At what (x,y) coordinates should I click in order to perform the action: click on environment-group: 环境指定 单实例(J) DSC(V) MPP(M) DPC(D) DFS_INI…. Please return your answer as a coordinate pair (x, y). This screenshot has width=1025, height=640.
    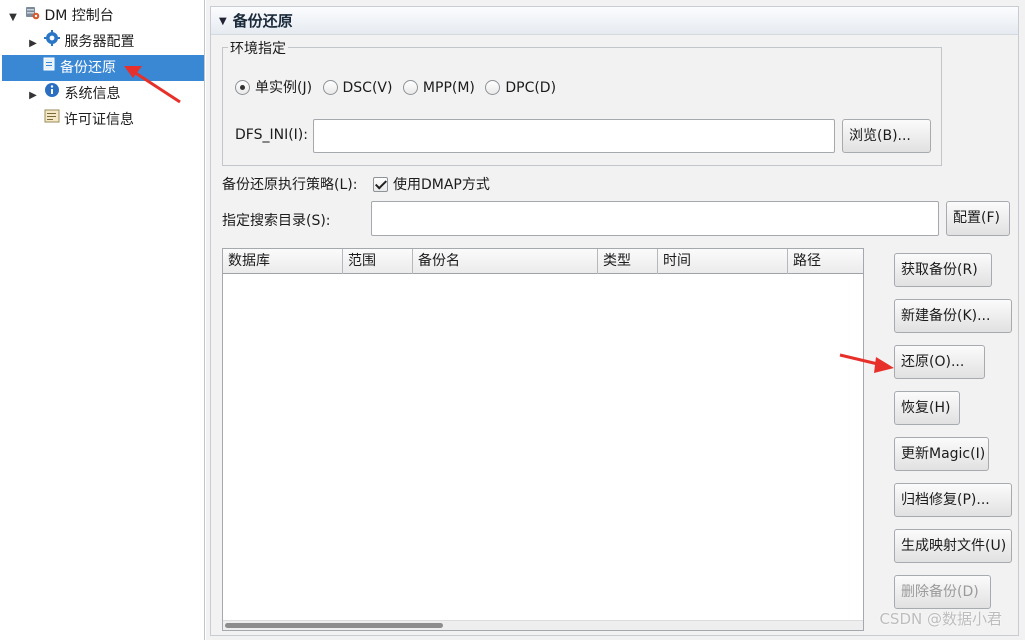
    Looking at the image, I should click on (582, 102).